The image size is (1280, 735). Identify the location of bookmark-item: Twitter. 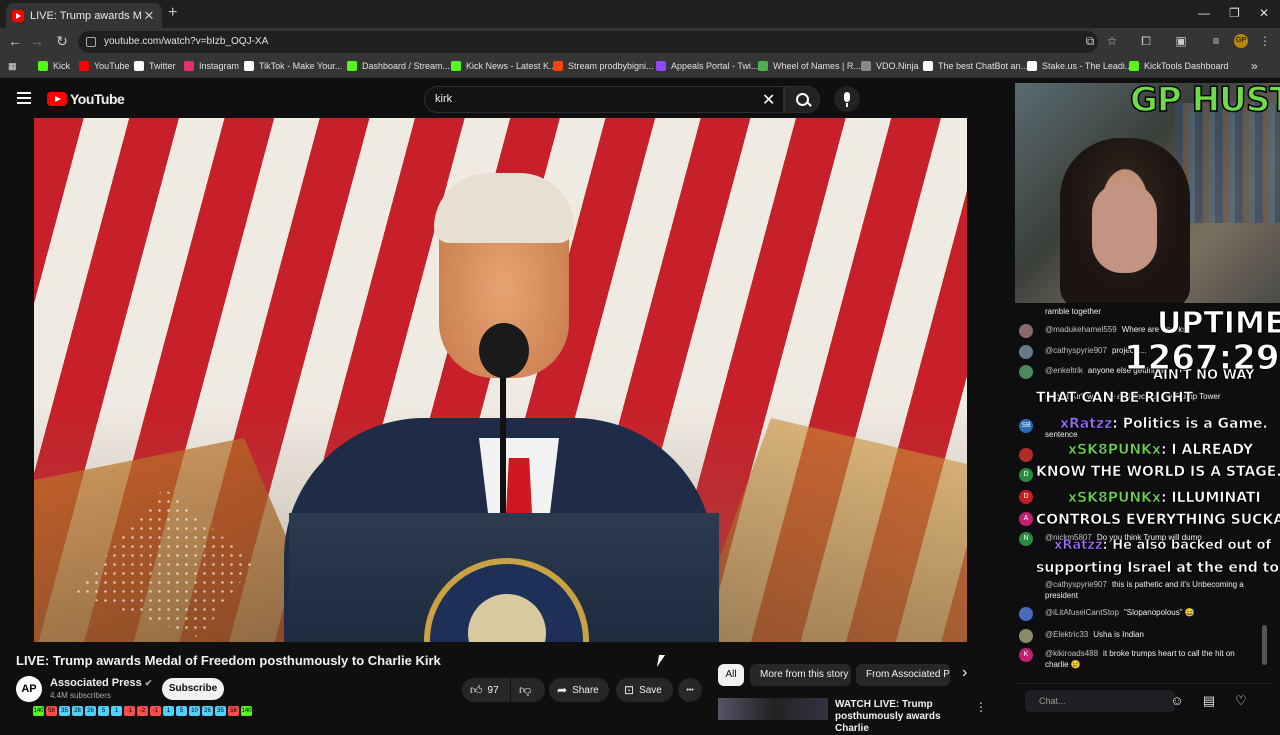
(155, 66).